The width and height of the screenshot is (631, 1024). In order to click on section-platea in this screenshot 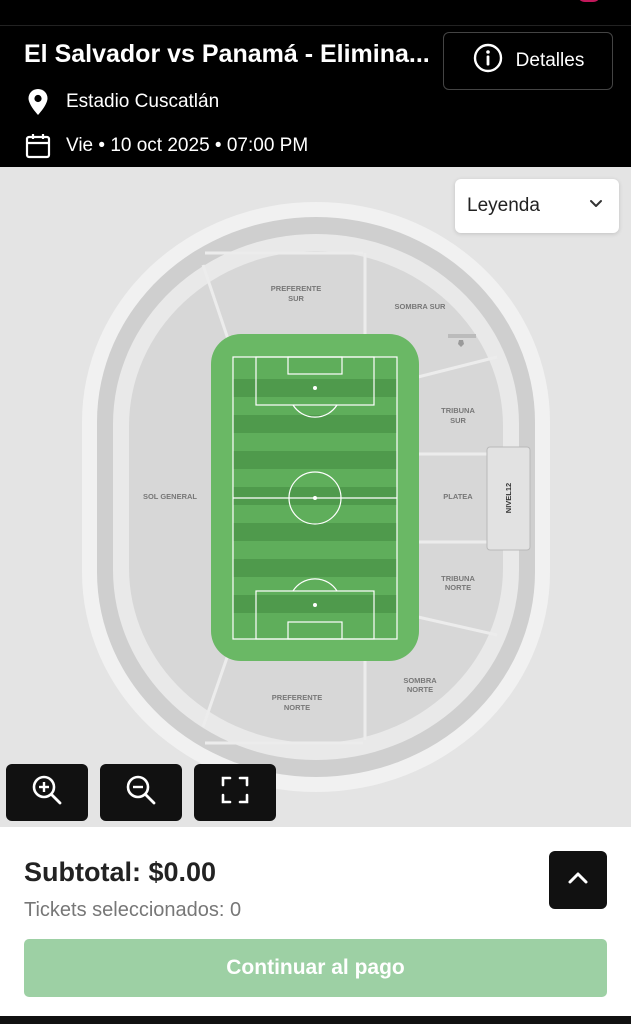, I will do `click(454, 498)`.